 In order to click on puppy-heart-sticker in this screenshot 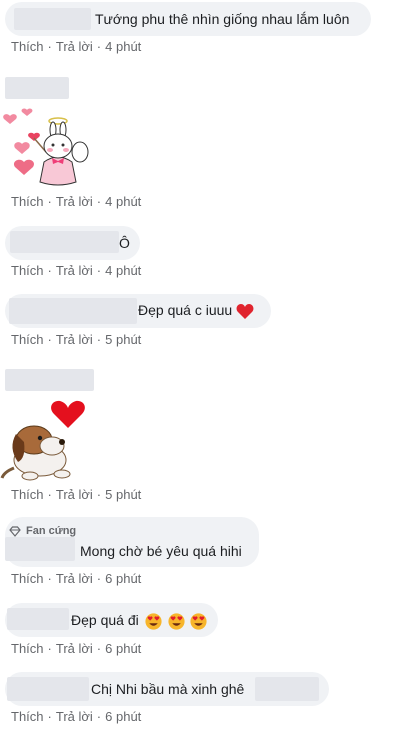, I will do `click(42, 440)`.